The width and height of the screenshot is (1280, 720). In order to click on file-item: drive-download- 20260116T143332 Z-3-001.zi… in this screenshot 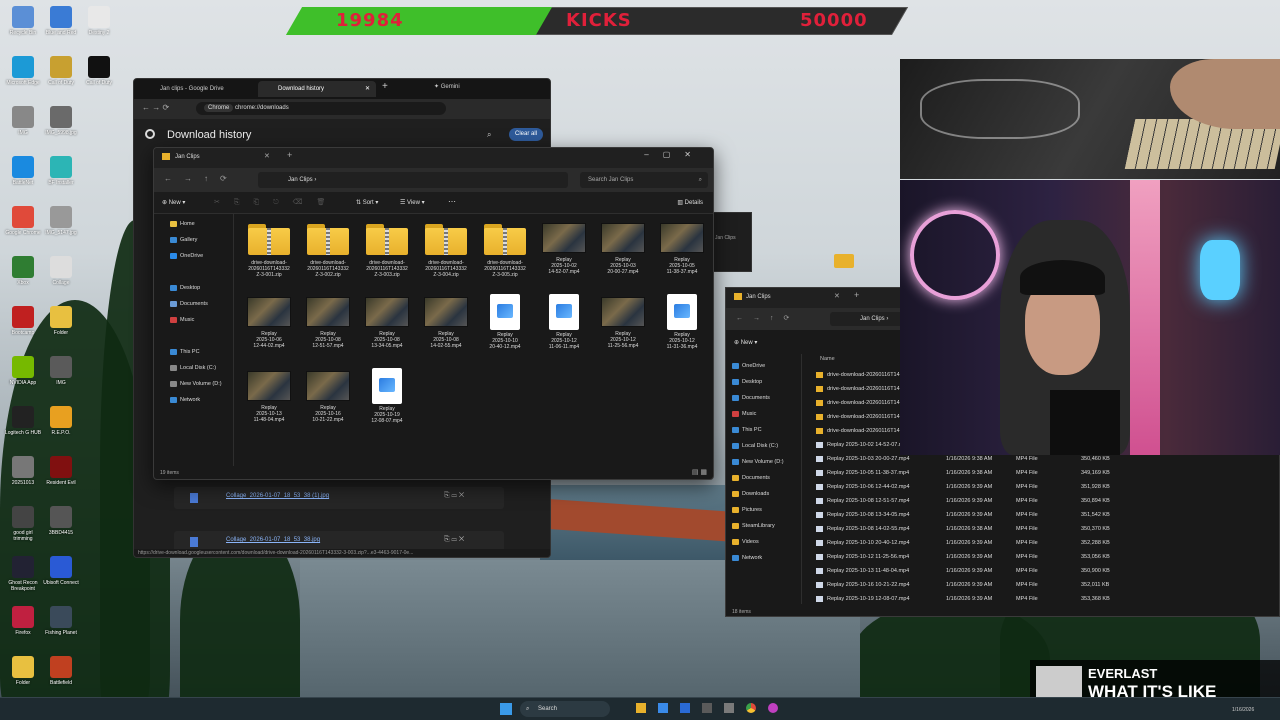, I will do `click(269, 248)`.